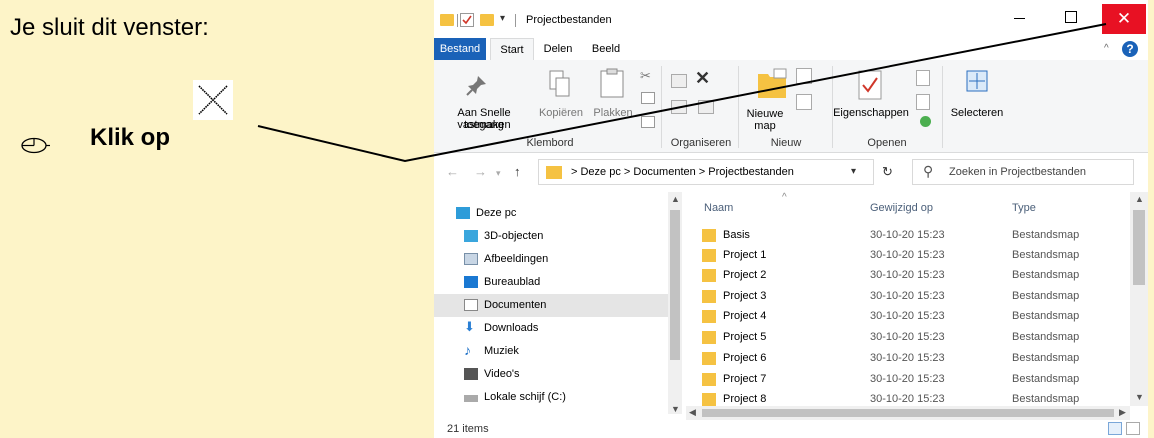  What do you see at coordinates (765, 126) in the screenshot?
I see `new-folder-label-2: map` at bounding box center [765, 126].